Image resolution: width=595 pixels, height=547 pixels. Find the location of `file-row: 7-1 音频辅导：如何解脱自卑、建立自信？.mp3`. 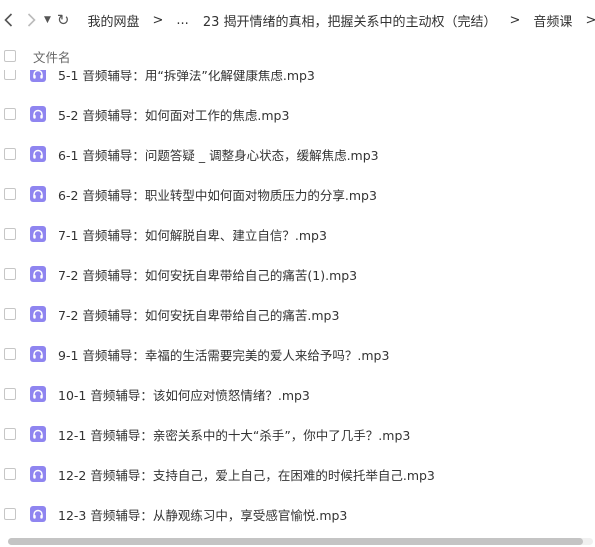

file-row: 7-1 音频辅导：如何解脱自卑、建立自信？.mp3 is located at coordinates (297, 234).